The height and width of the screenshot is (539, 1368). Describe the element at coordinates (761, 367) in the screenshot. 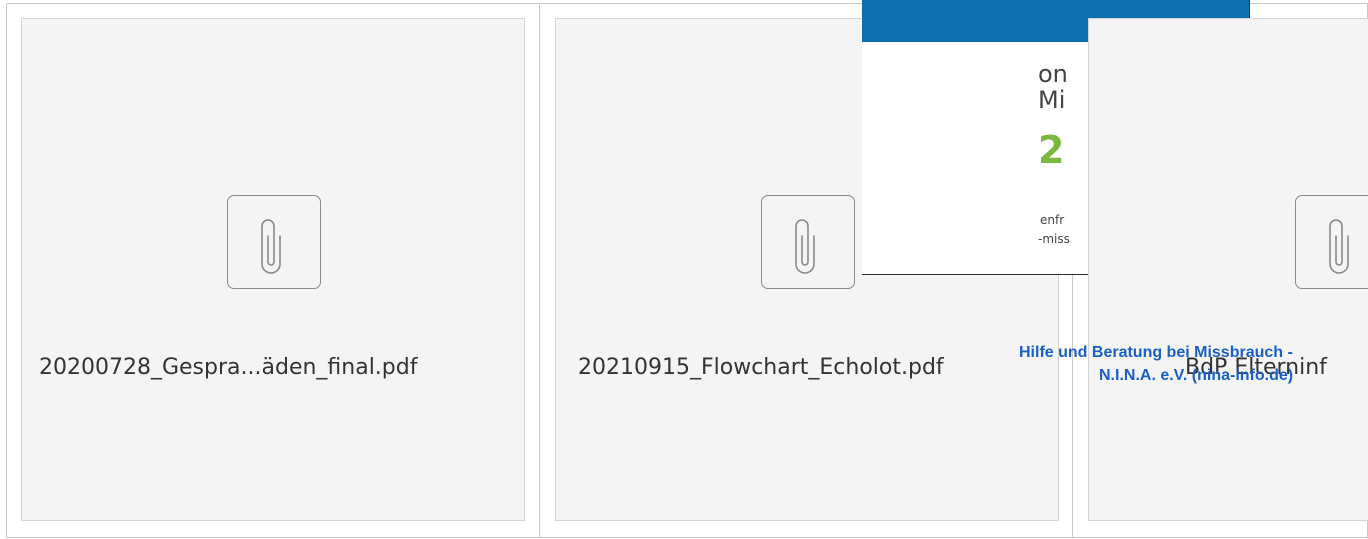

I see `attachment-filename: 20210915_Flowchart_Echolot.pdf` at that location.